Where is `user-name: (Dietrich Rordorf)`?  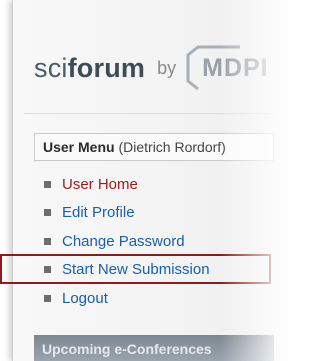 user-name: (Dietrich Rordorf) is located at coordinates (172, 147).